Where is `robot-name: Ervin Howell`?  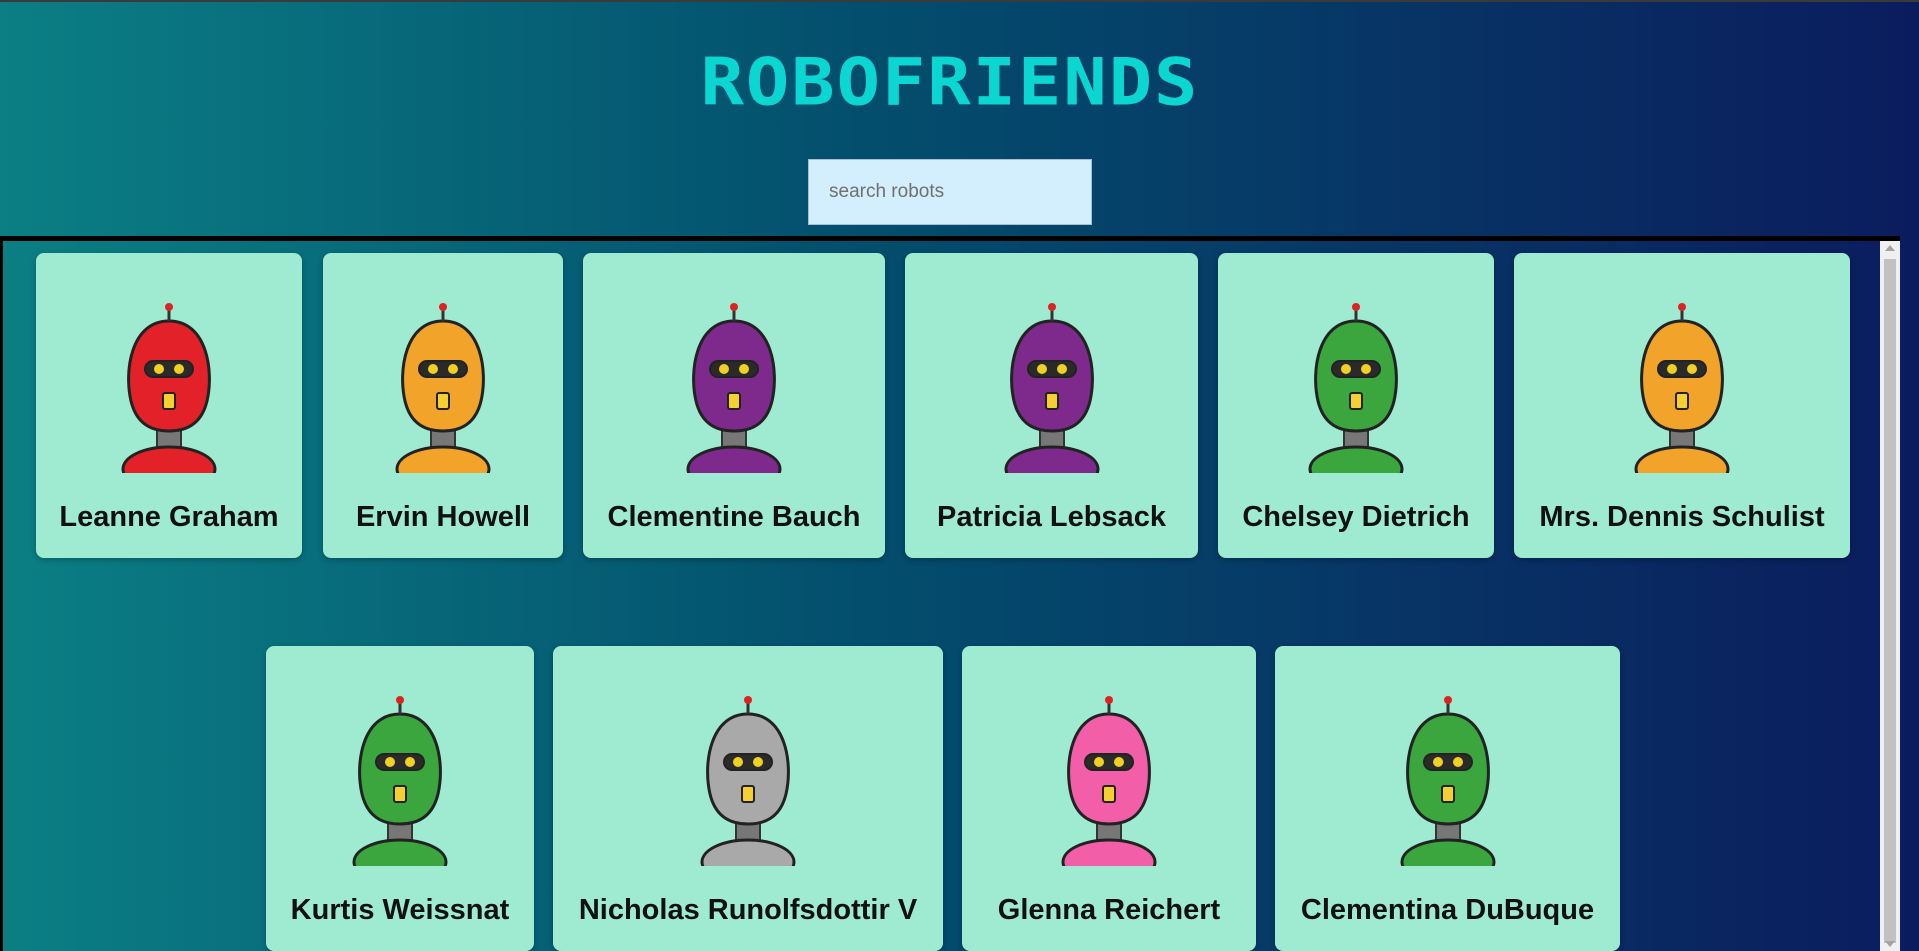 robot-name: Ervin Howell is located at coordinates (443, 517).